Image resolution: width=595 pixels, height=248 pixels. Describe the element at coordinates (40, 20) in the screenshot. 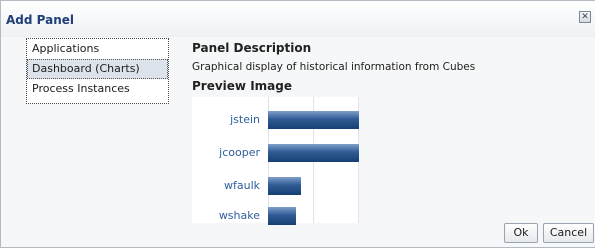

I see `dialog-title: Add Panel` at that location.